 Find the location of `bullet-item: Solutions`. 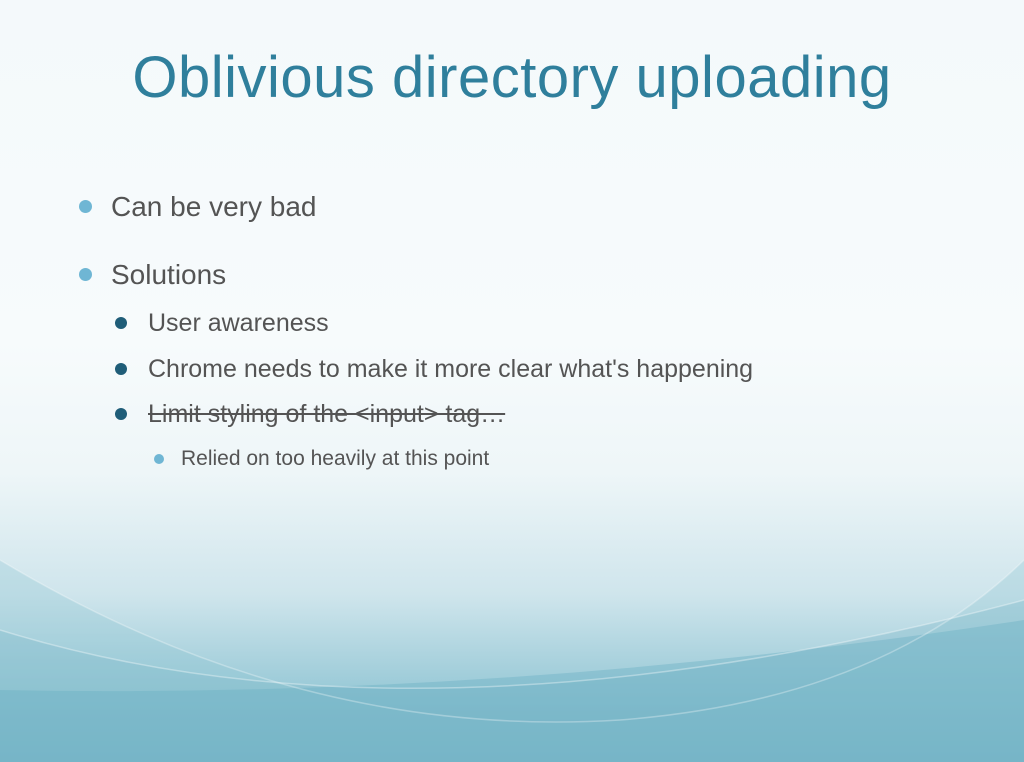

bullet-item: Solutions is located at coordinates (153, 275).